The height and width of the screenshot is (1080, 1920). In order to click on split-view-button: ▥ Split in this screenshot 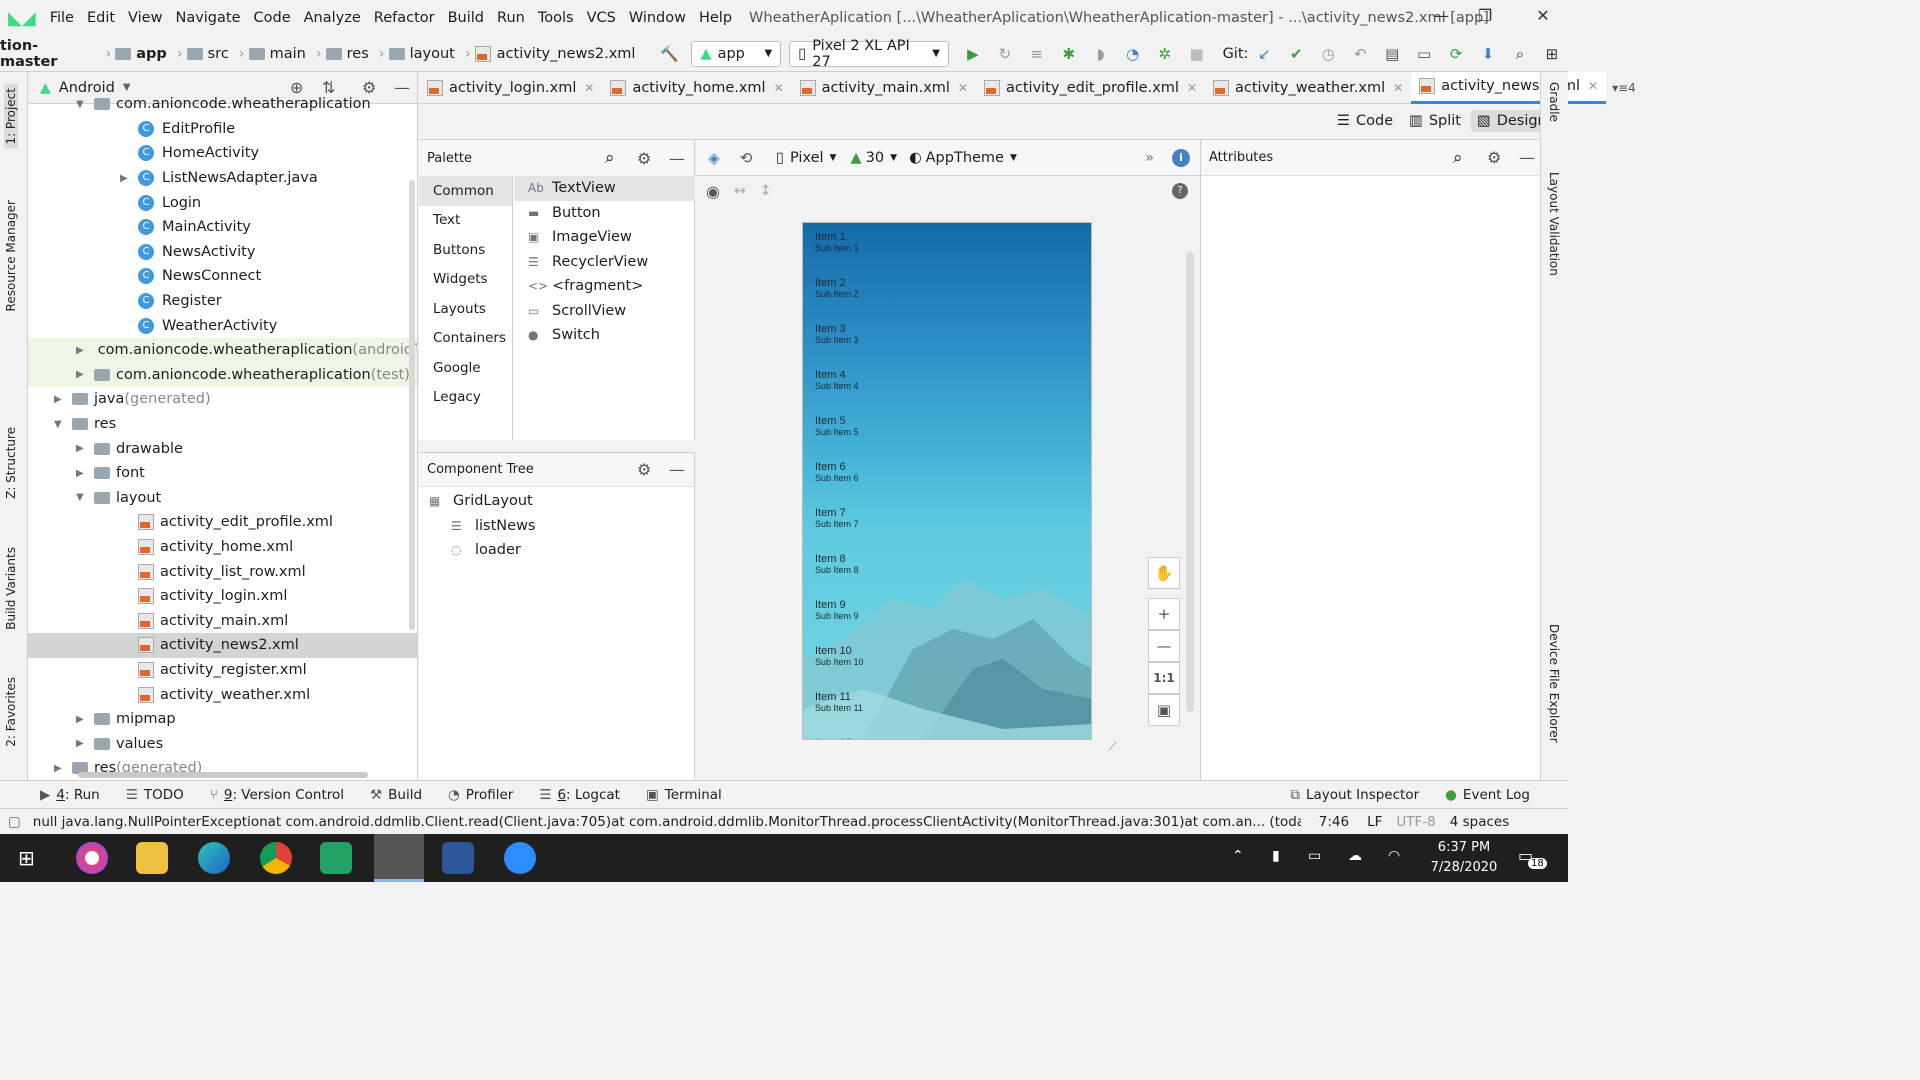, I will do `click(1435, 121)`.